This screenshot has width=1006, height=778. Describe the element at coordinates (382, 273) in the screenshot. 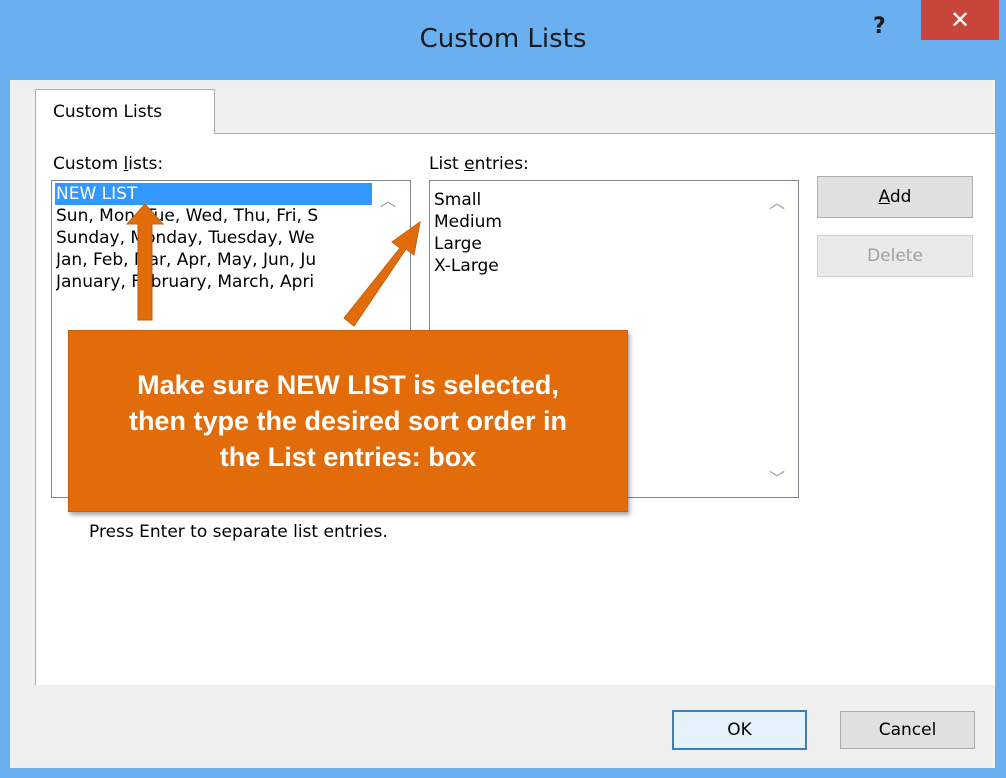

I see `arrow-to-list-entries-icon` at that location.